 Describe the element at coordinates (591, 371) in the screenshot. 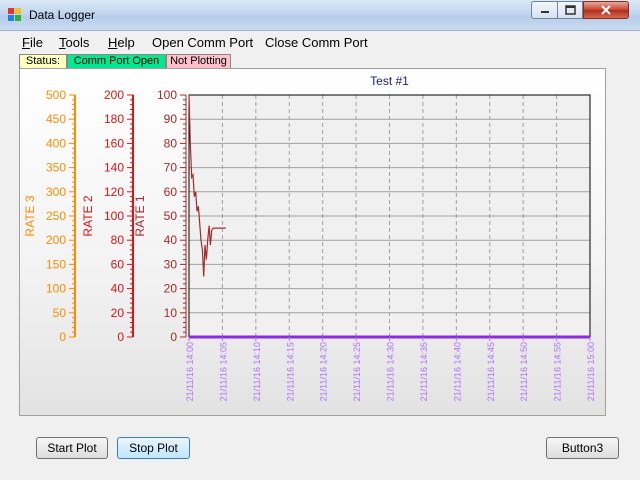

I see `x-axis-tick-label: 21/11/16 15:00` at that location.